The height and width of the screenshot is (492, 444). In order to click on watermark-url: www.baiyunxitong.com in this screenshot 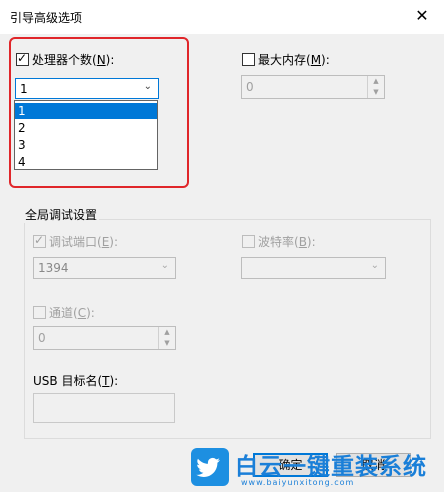, I will do `click(298, 482)`.